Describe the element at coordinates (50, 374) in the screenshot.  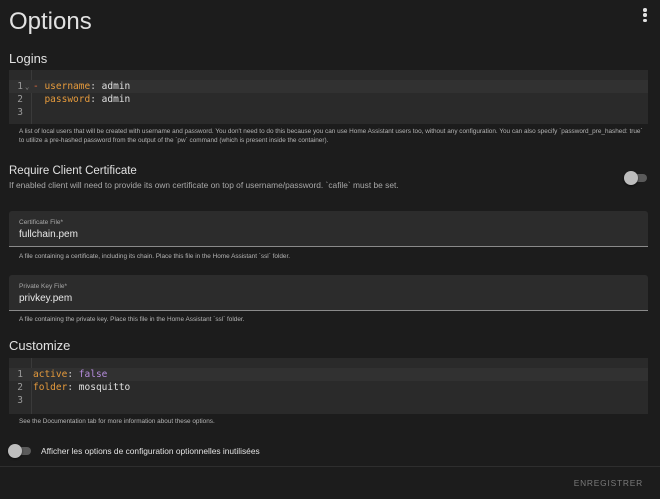
I see `yaml-key: active` at that location.